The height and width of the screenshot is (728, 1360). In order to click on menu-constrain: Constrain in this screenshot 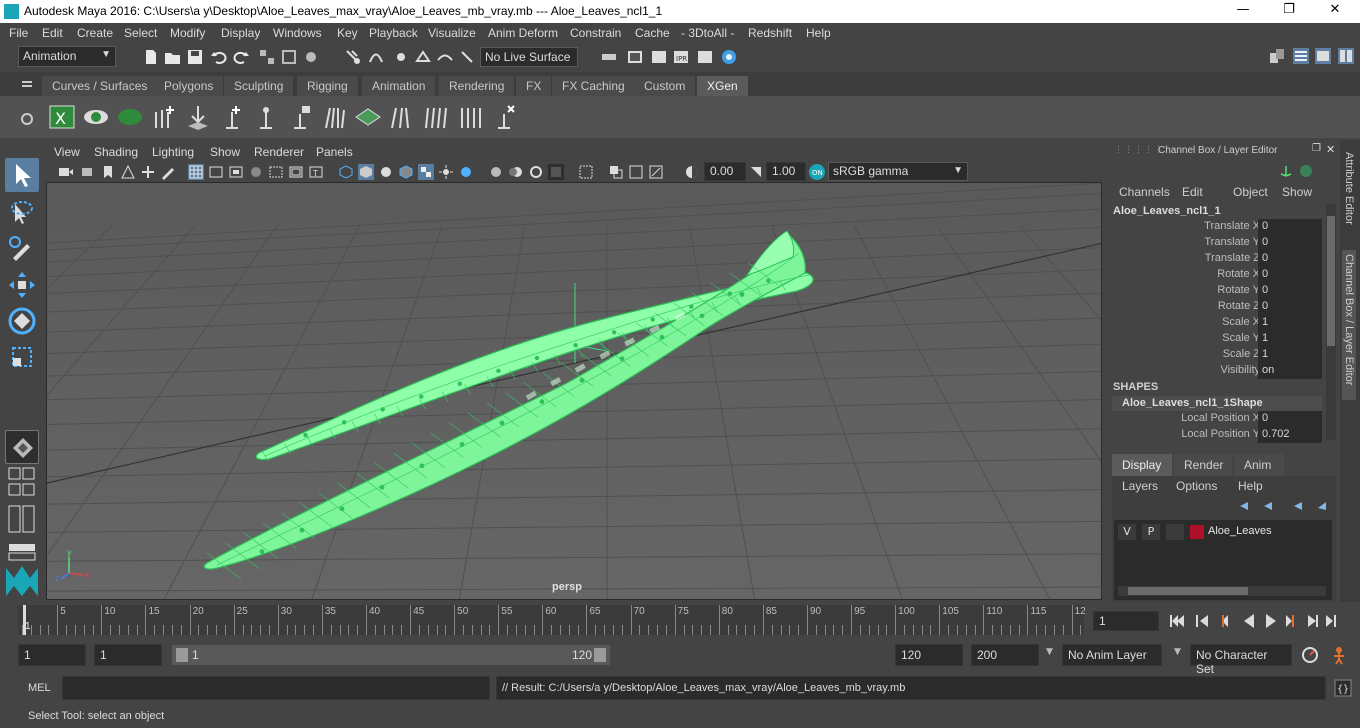, I will do `click(595, 33)`.